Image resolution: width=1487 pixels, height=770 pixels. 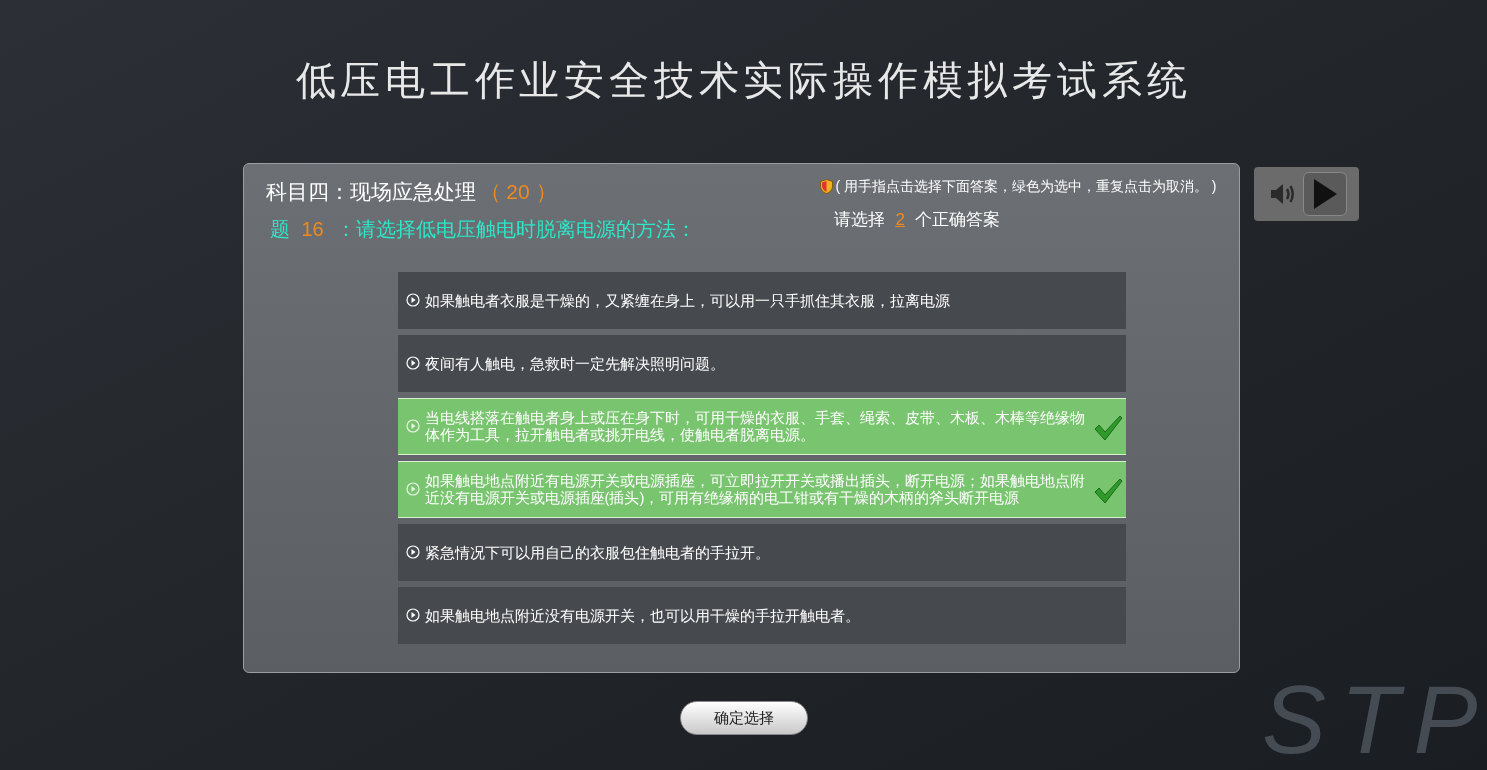 What do you see at coordinates (370, 192) in the screenshot?
I see `subject-label: 科目四：现场应急处理` at bounding box center [370, 192].